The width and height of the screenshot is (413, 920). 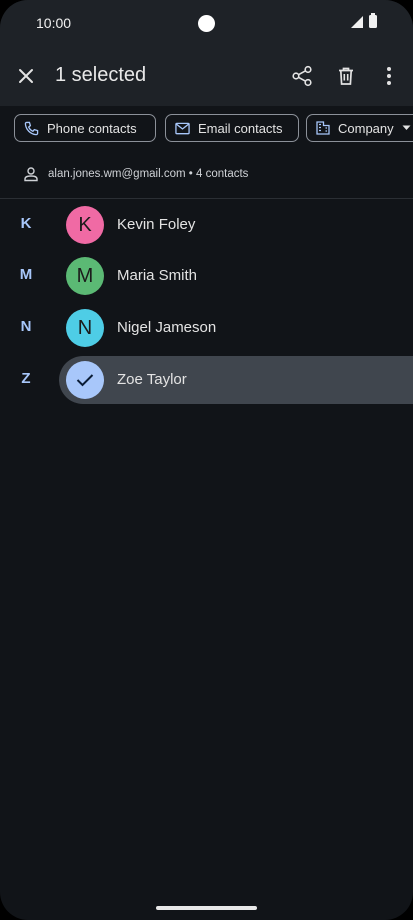 I want to click on avatar-initial: K, so click(x=85, y=224).